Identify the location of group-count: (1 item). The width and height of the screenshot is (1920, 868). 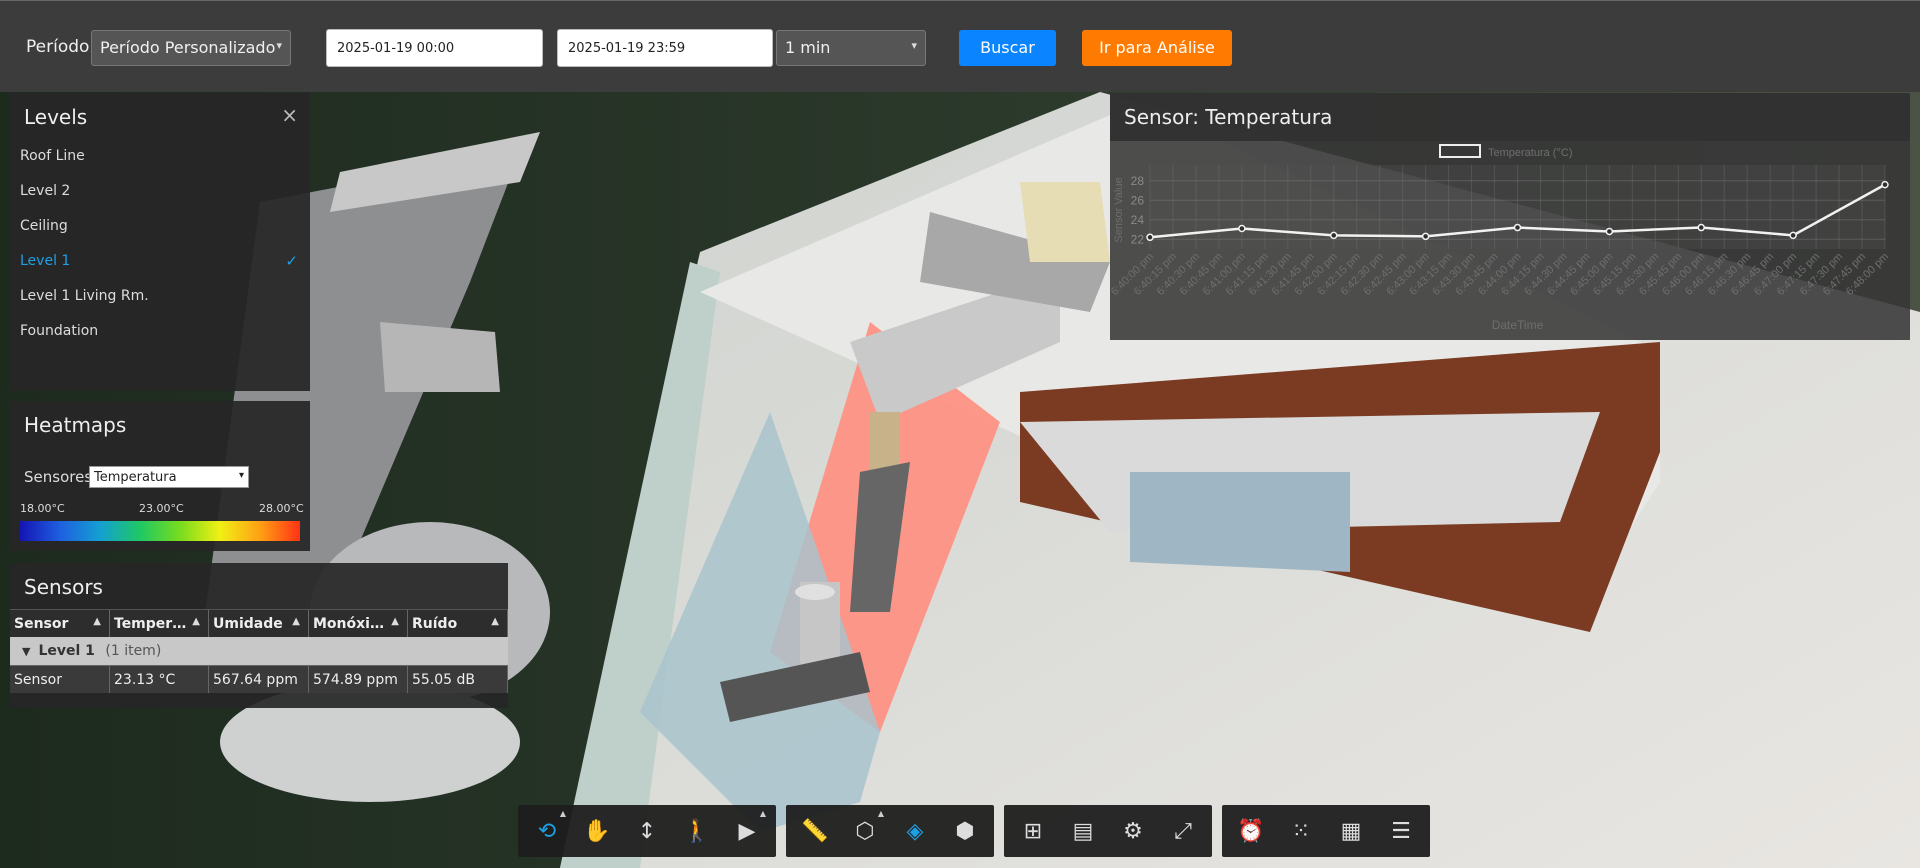
(133, 651).